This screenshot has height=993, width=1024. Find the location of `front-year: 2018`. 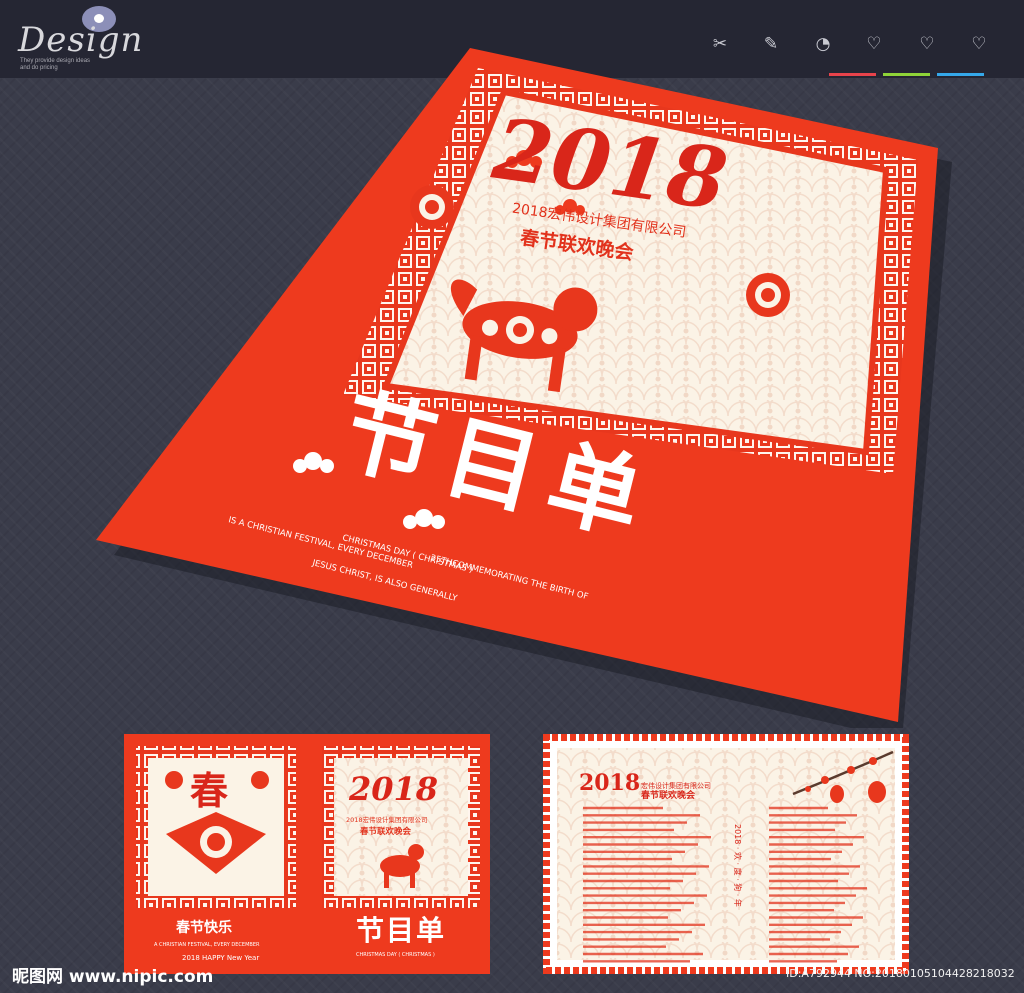

front-year: 2018 is located at coordinates (393, 789).